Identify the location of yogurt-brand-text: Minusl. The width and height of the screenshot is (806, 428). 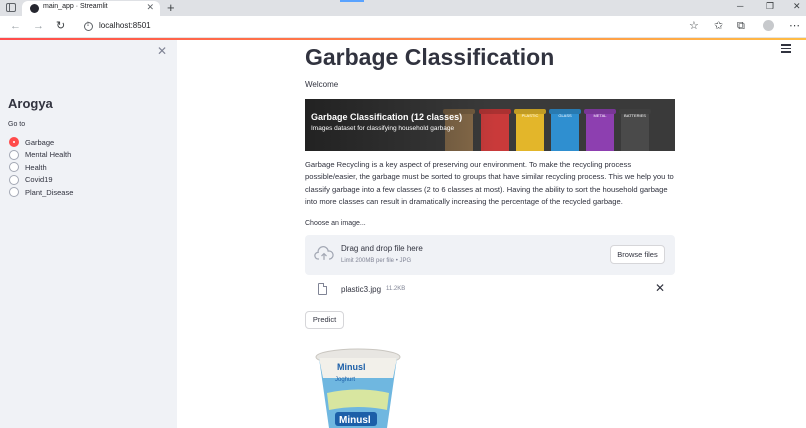
(351, 367).